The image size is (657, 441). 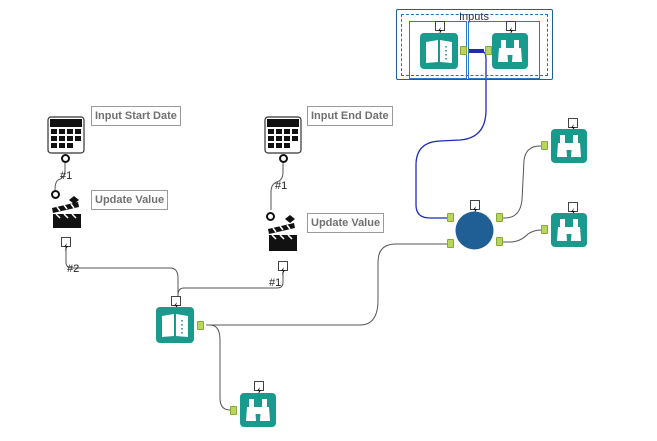 I want to click on action-tool-update-value-right, so click(x=283, y=233).